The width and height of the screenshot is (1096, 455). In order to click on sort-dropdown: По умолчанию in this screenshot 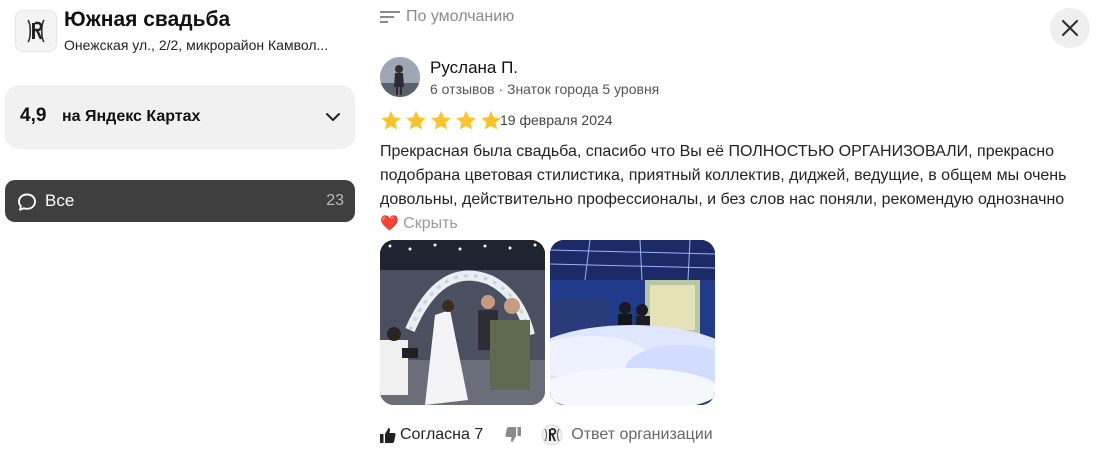, I will do `click(447, 17)`.